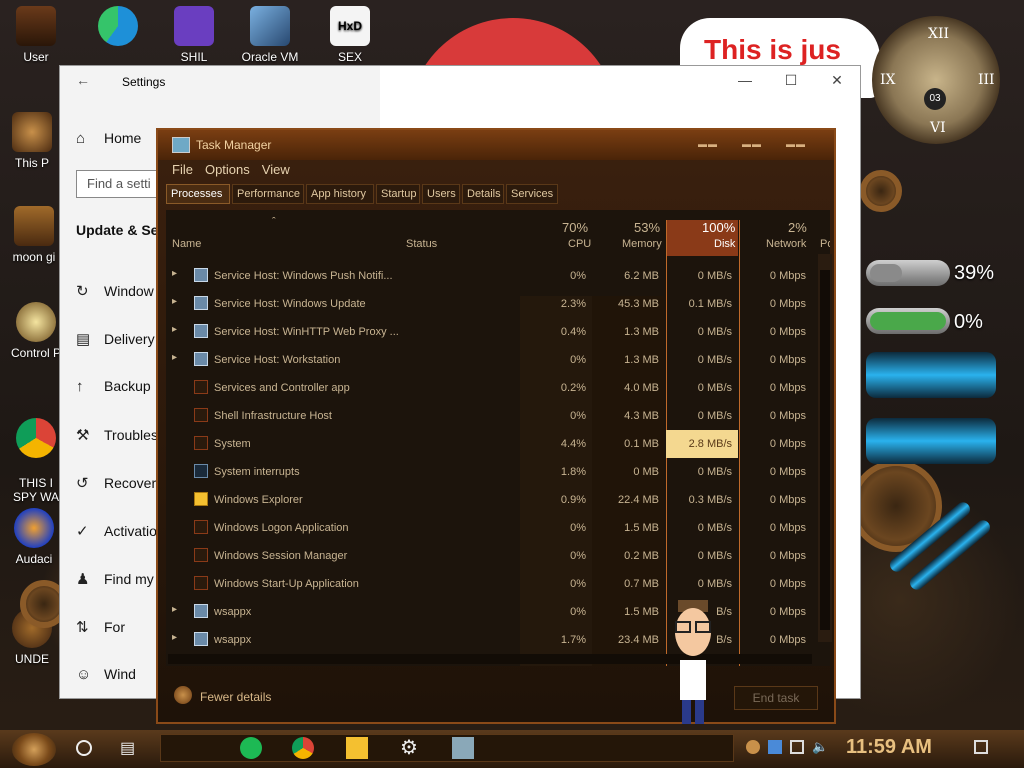 Image resolution: width=1024 pixels, height=768 pixels. What do you see at coordinates (710, 444) in the screenshot?
I see `process-disk: 2.8 MB/s` at bounding box center [710, 444].